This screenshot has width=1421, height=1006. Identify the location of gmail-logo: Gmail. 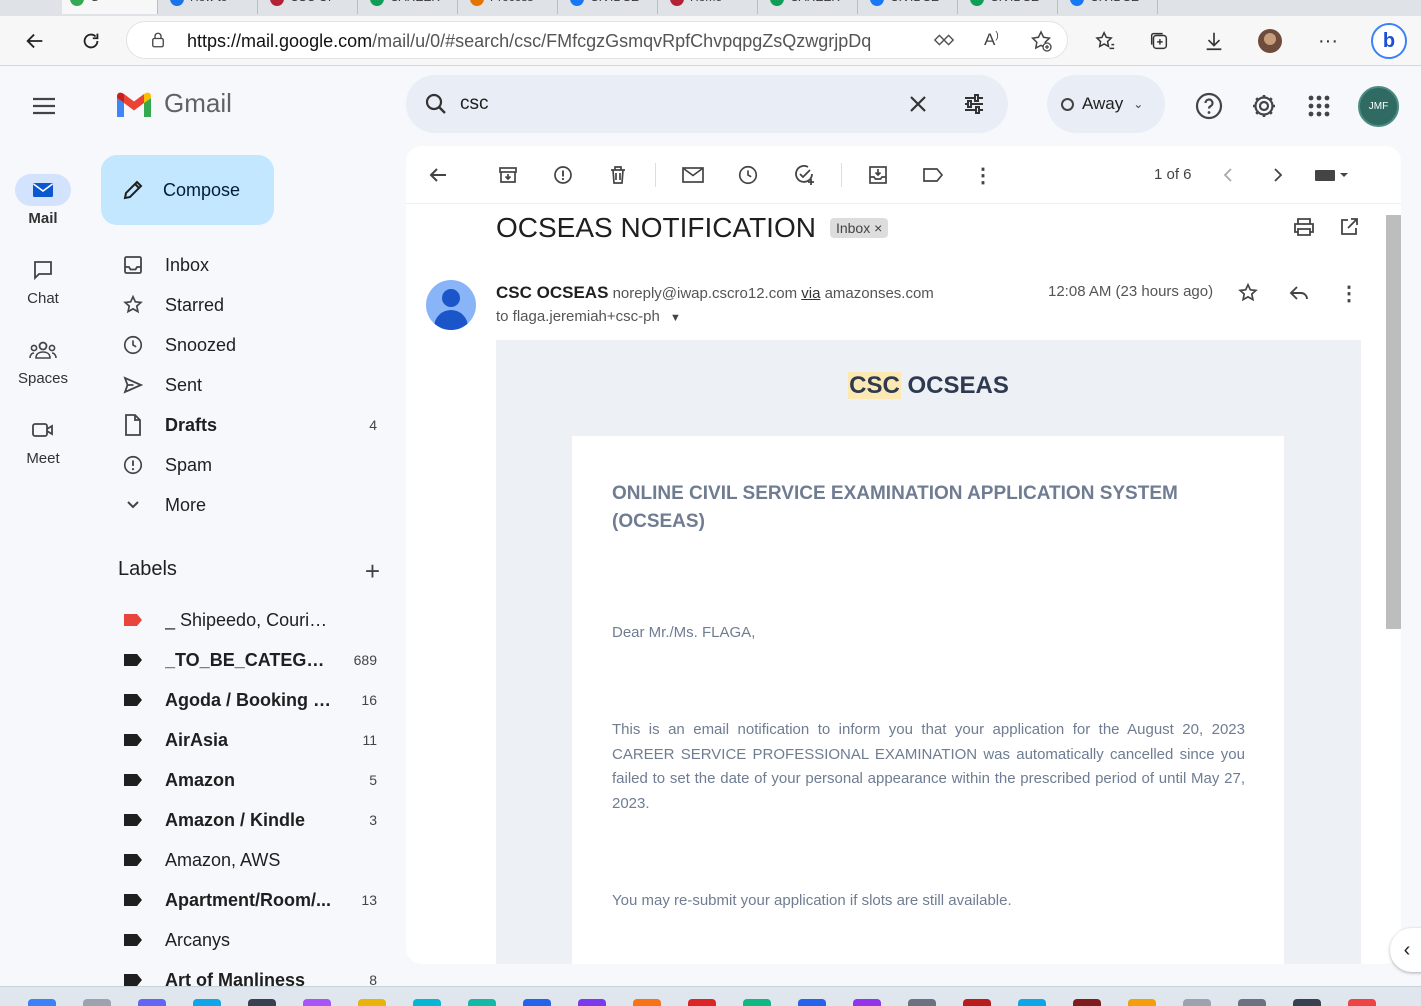
(173, 103).